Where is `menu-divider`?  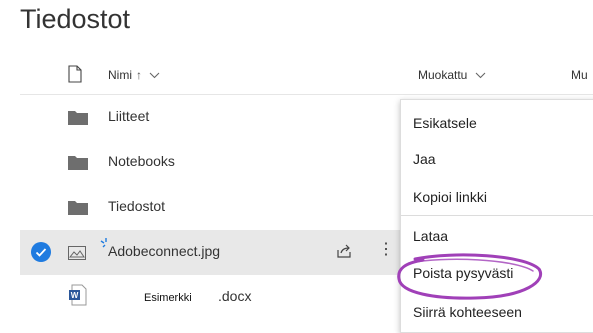
menu-divider is located at coordinates (497, 215).